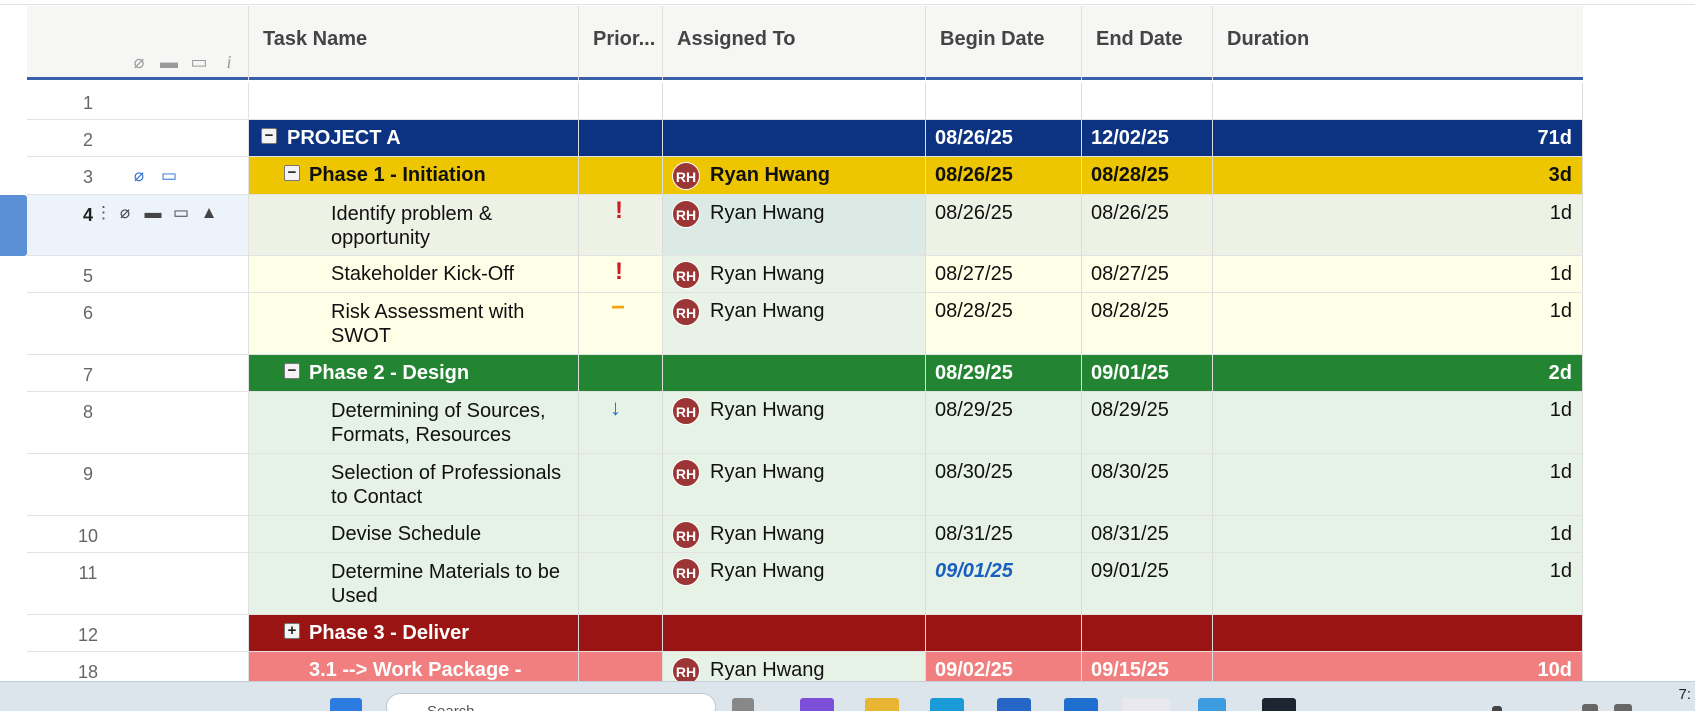 The image size is (1695, 711). I want to click on volume-icon, so click(1590, 707).